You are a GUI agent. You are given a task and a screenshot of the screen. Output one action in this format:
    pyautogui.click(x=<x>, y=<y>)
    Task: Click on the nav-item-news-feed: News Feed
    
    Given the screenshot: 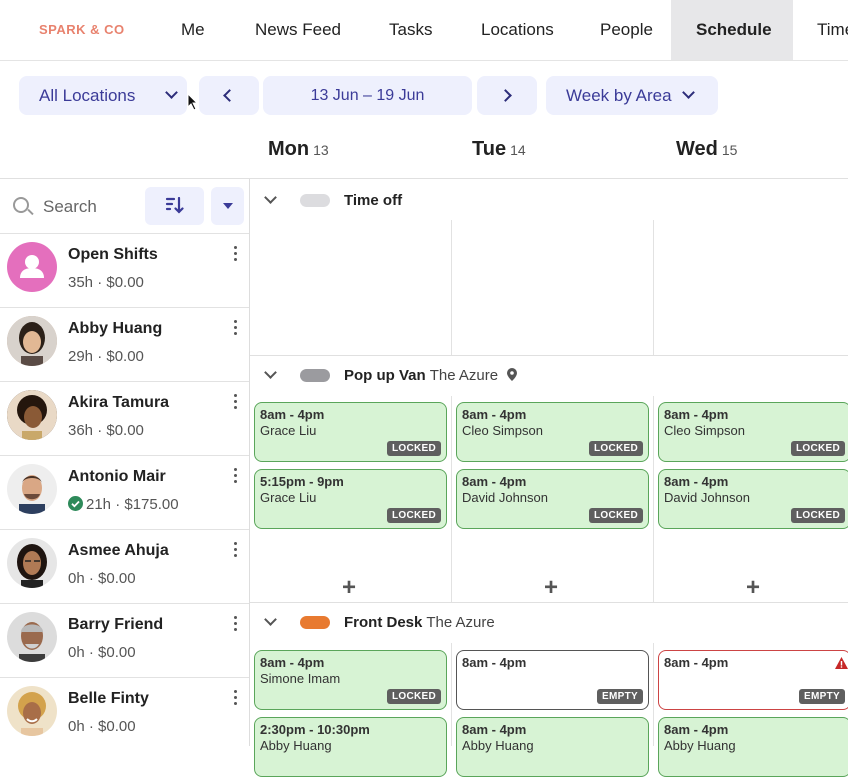 What is the action you would take?
    pyautogui.click(x=298, y=30)
    